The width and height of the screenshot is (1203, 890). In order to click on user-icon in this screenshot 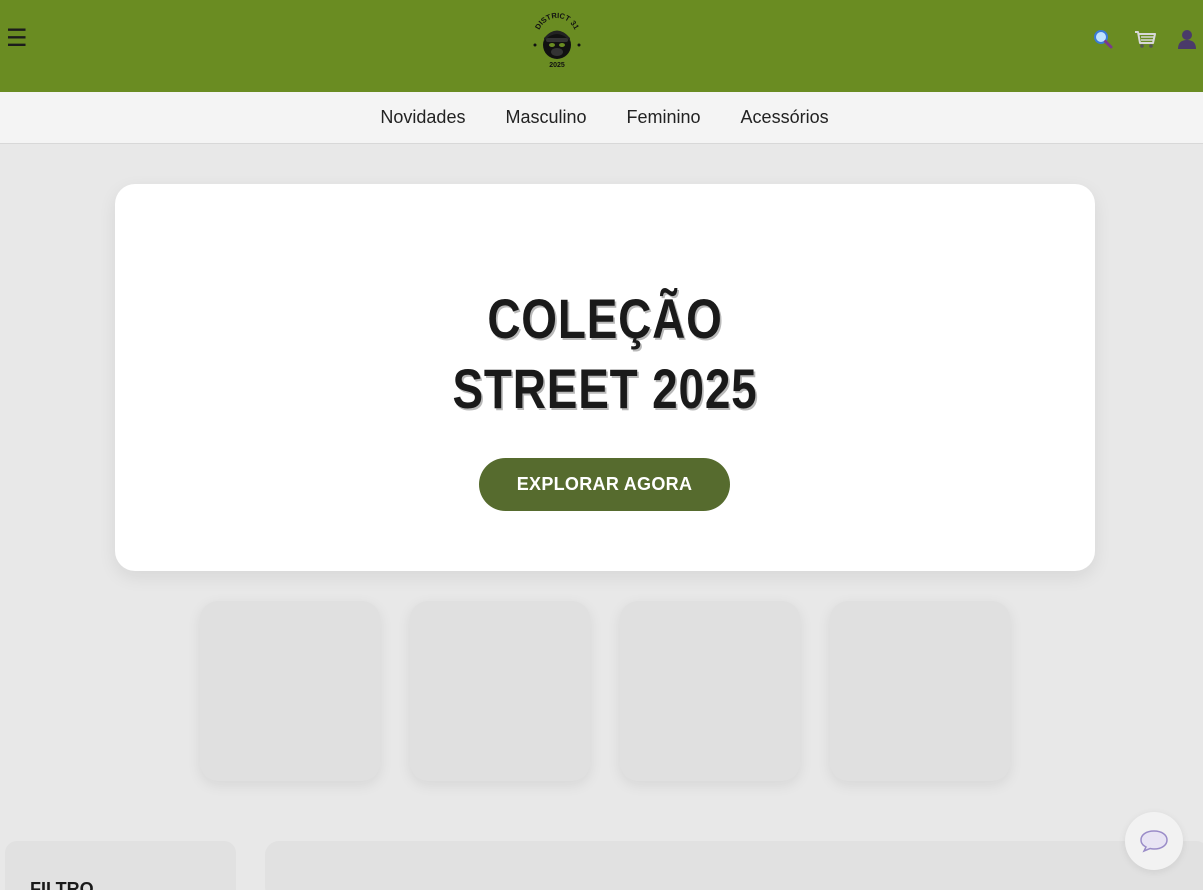, I will do `click(1187, 39)`.